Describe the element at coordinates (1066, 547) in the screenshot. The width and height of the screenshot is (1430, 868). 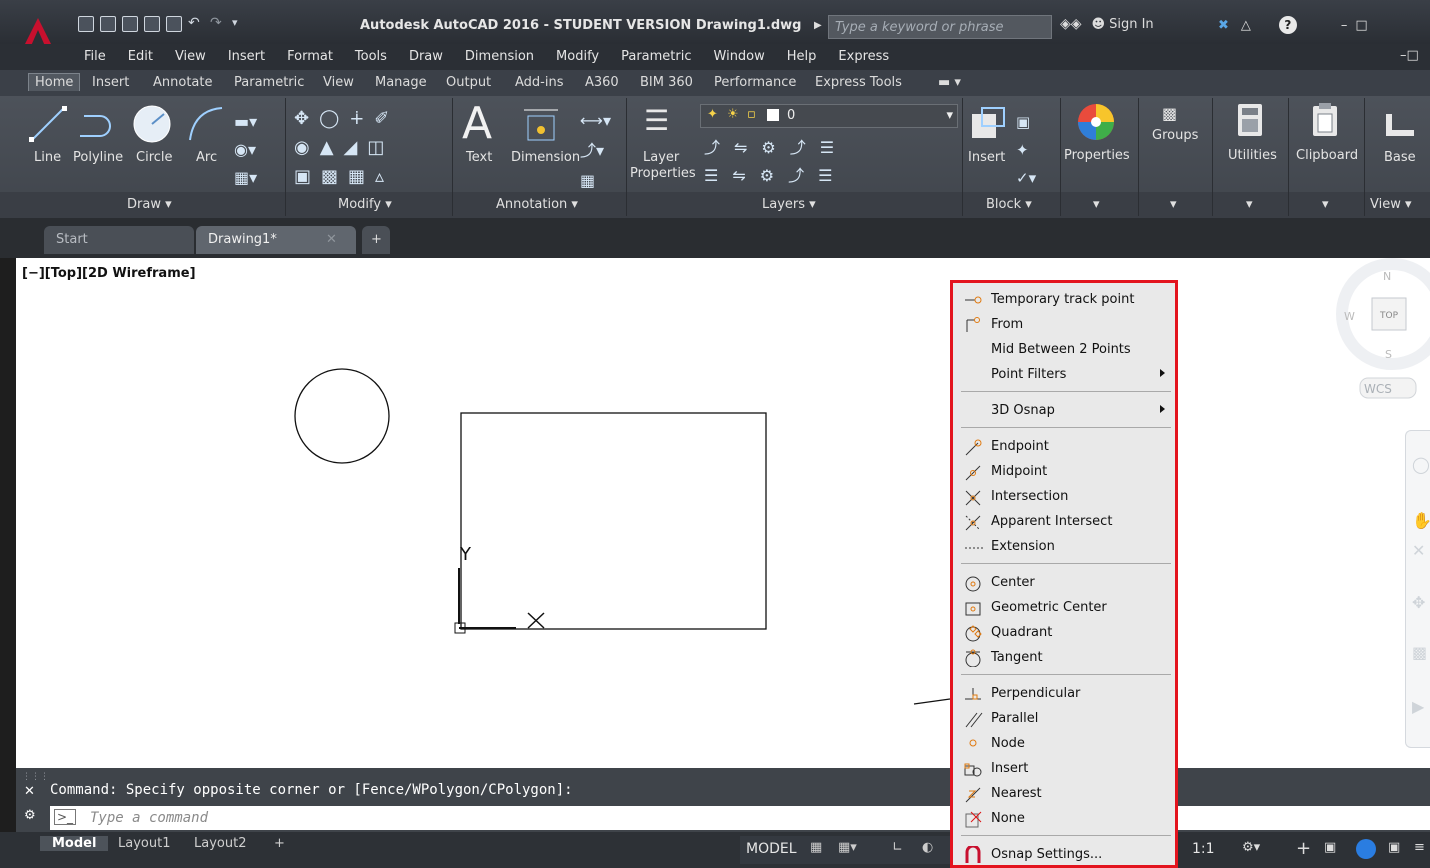
I see `menu-item-extension: Extension` at that location.